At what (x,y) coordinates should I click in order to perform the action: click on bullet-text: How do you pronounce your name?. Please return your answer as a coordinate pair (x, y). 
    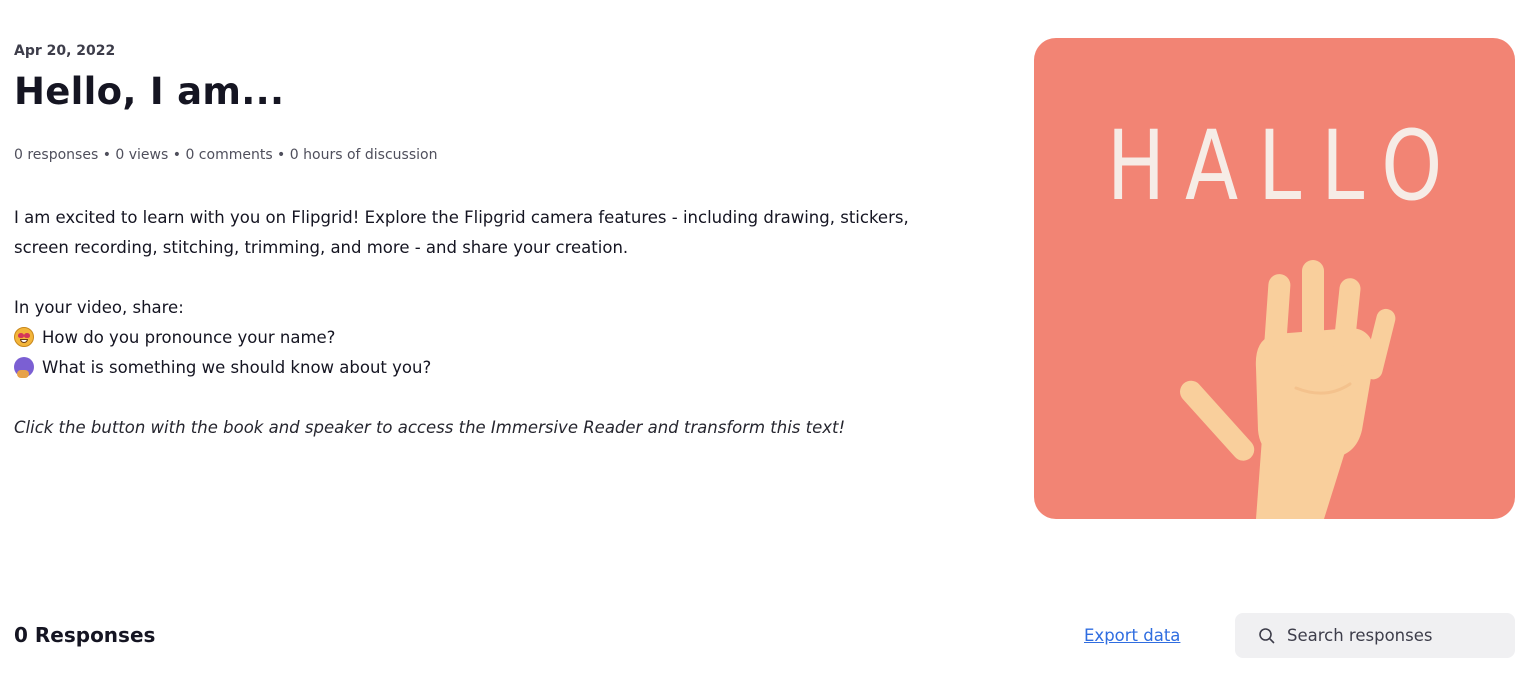
    Looking at the image, I should click on (189, 337).